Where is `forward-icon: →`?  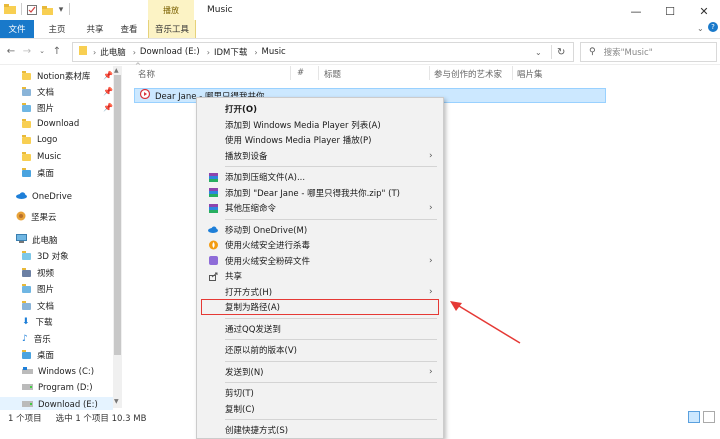
forward-icon: → is located at coordinates (27, 51).